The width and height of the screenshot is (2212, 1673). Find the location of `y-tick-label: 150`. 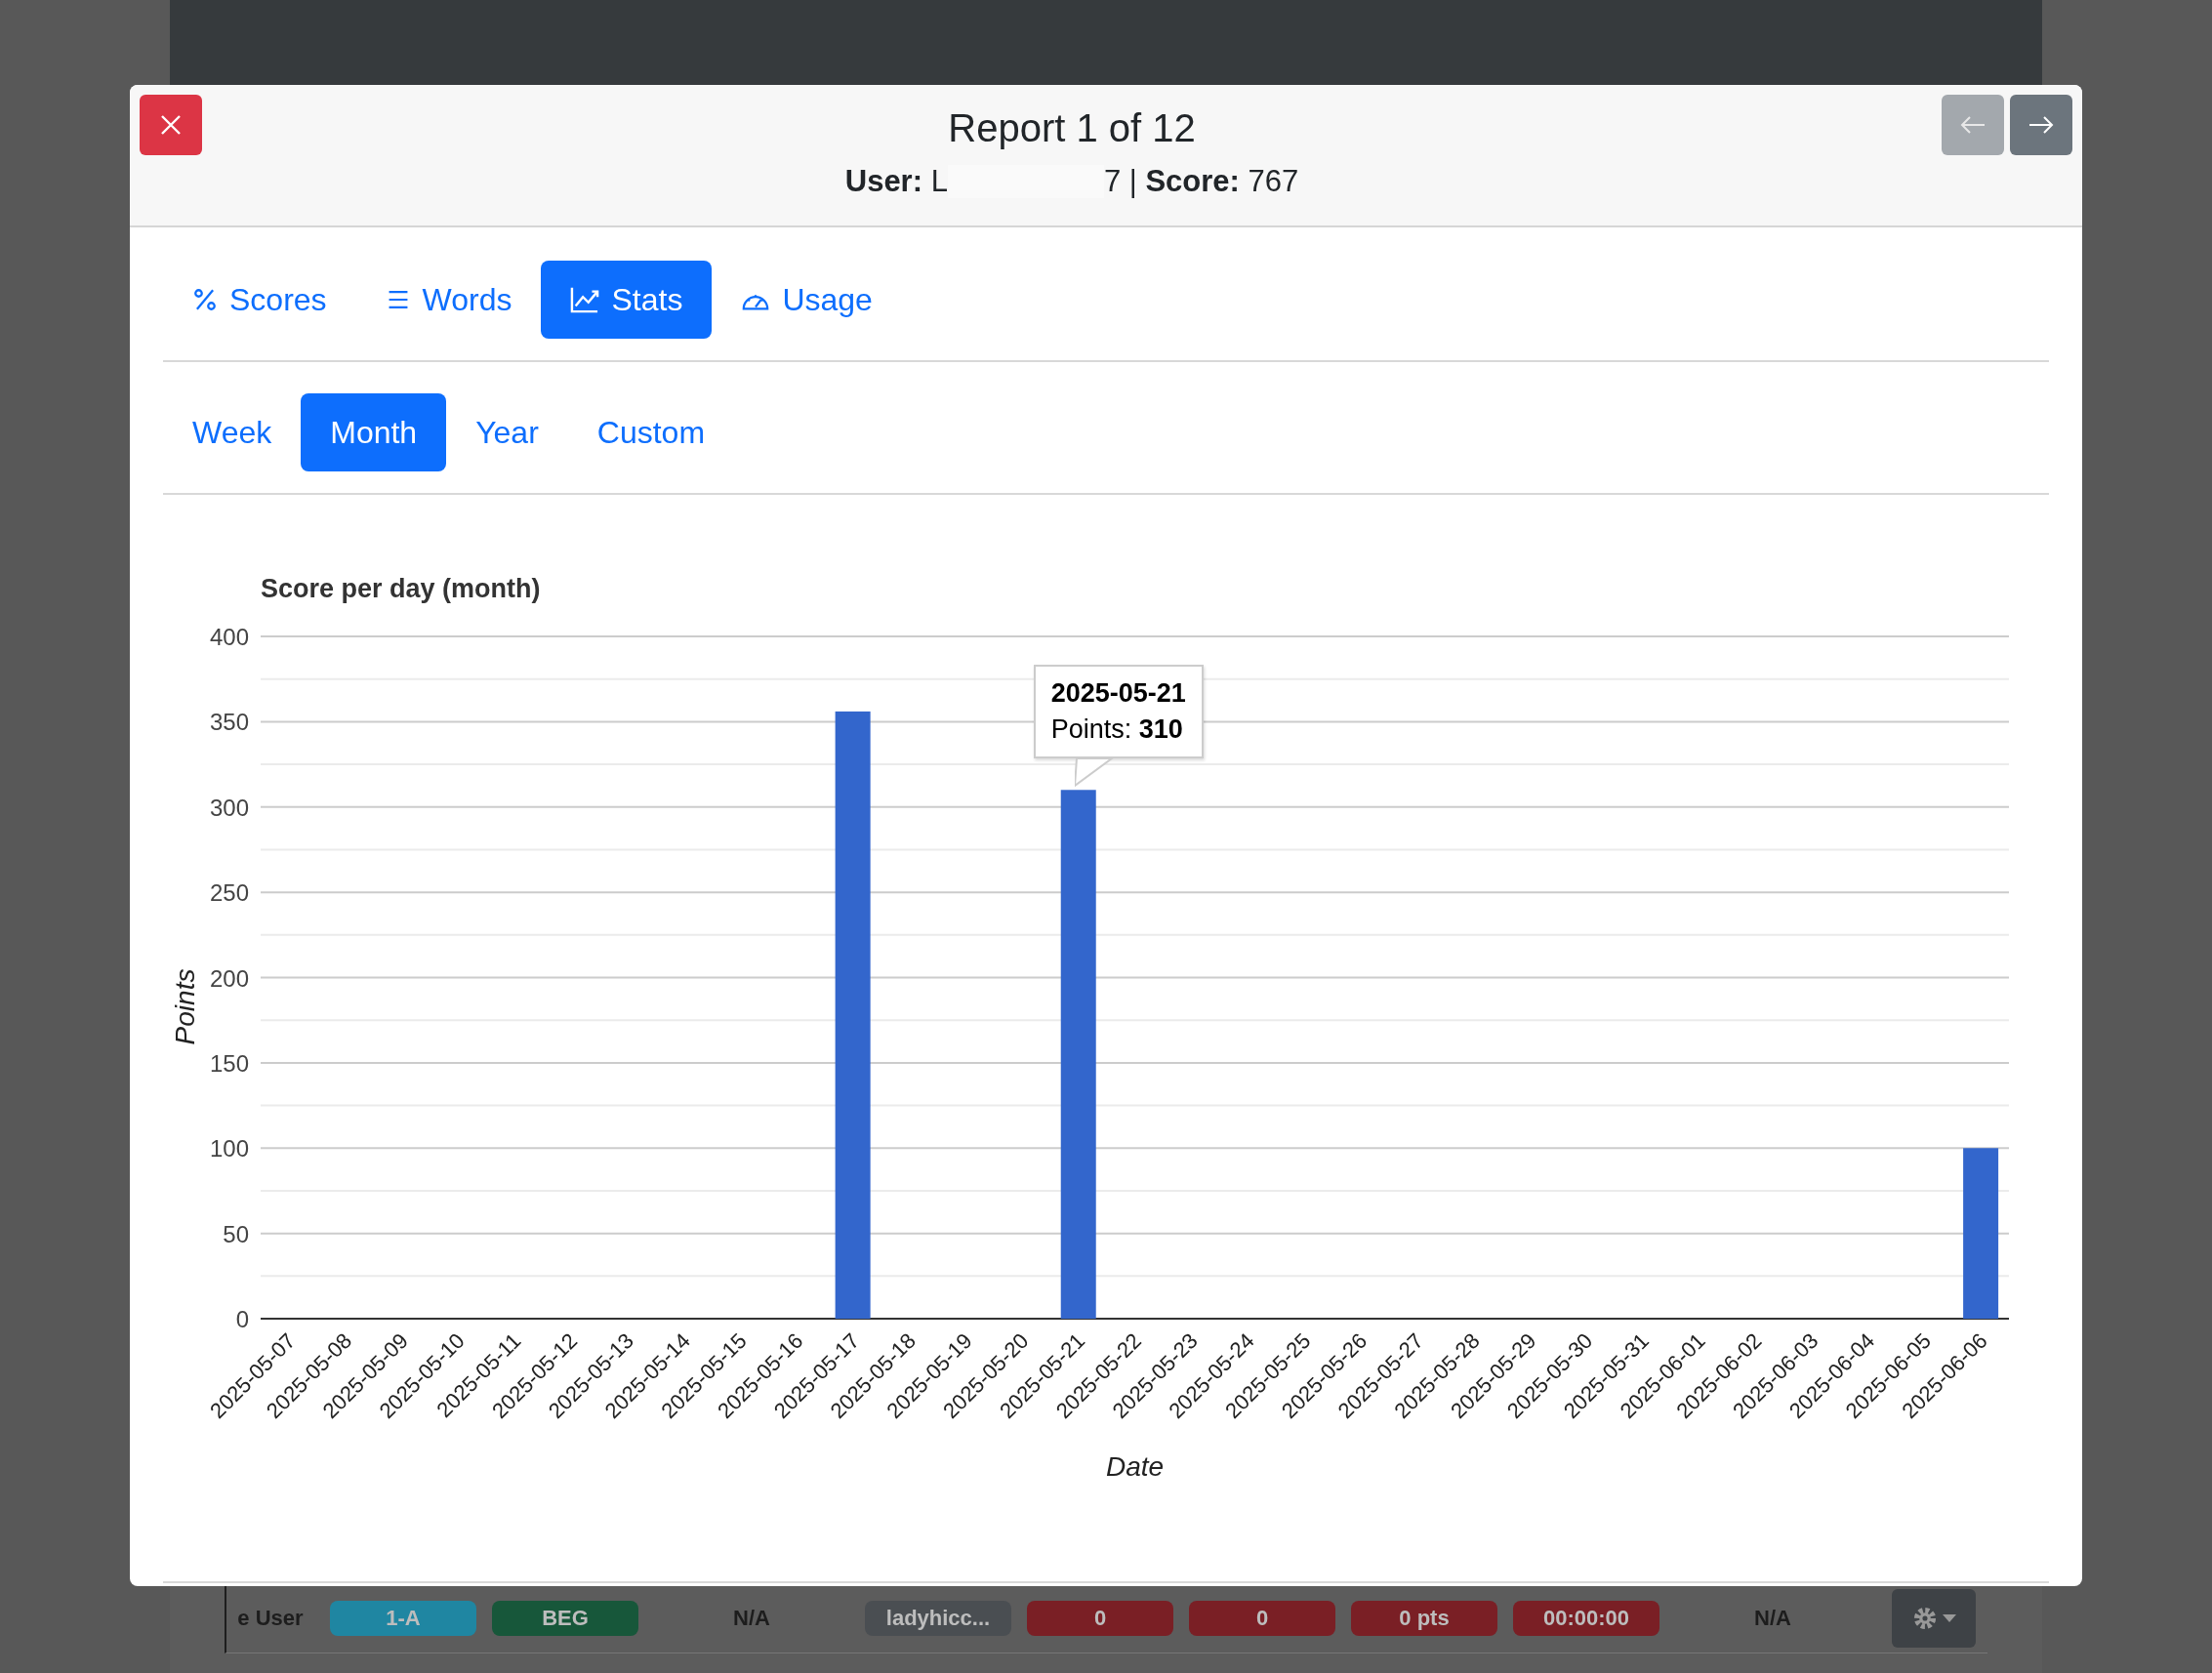

y-tick-label: 150 is located at coordinates (229, 1063).